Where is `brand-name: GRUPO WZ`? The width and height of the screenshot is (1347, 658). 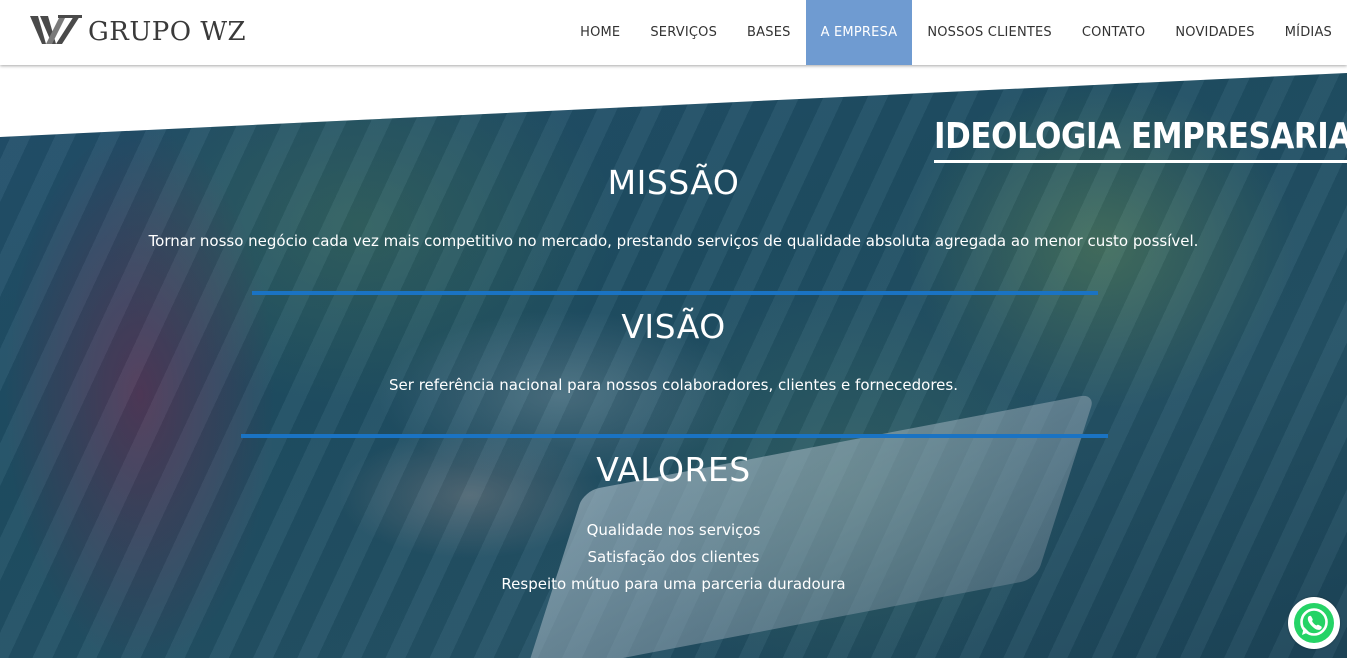
brand-name: GRUPO WZ is located at coordinates (167, 32).